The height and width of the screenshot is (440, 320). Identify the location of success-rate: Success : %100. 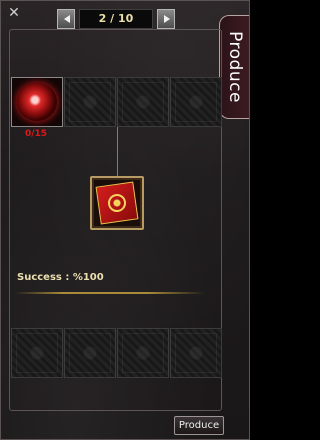
(60, 277).